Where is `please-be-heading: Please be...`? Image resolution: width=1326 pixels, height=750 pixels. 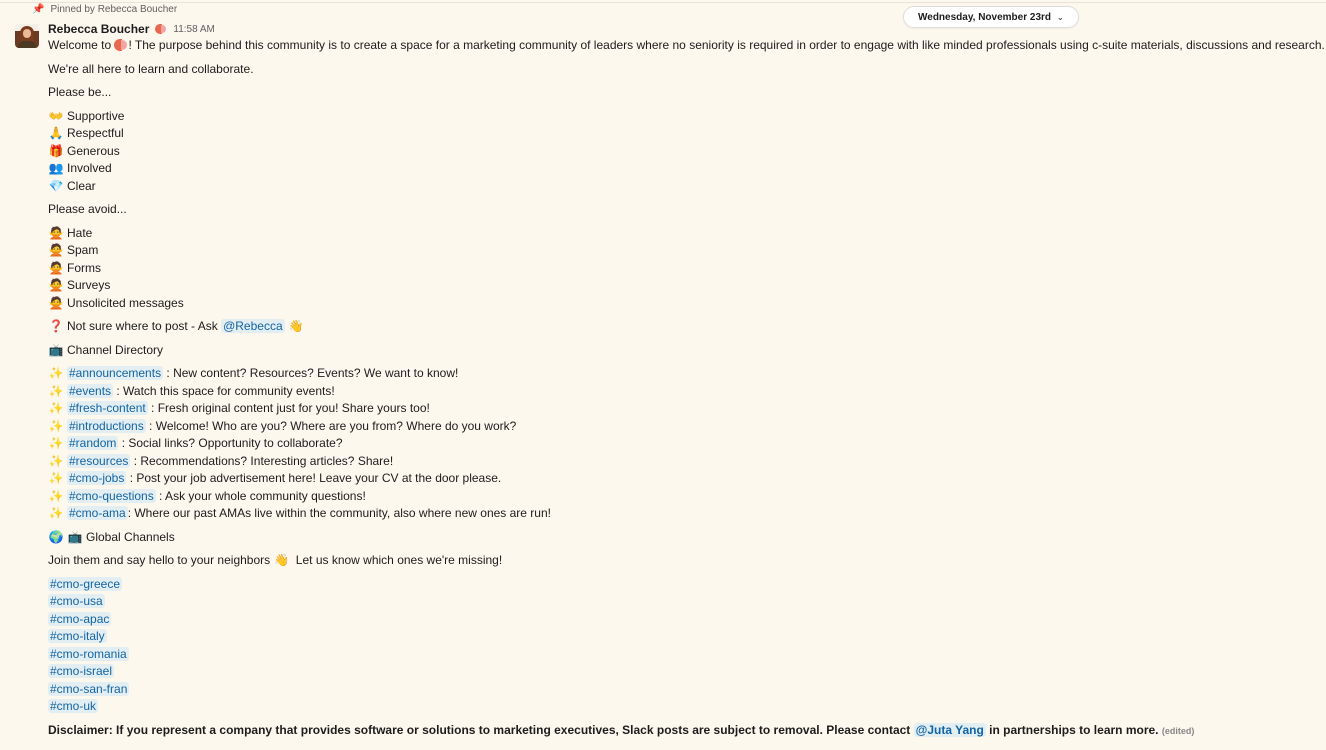
please-be-heading: Please be... is located at coordinates (80, 92).